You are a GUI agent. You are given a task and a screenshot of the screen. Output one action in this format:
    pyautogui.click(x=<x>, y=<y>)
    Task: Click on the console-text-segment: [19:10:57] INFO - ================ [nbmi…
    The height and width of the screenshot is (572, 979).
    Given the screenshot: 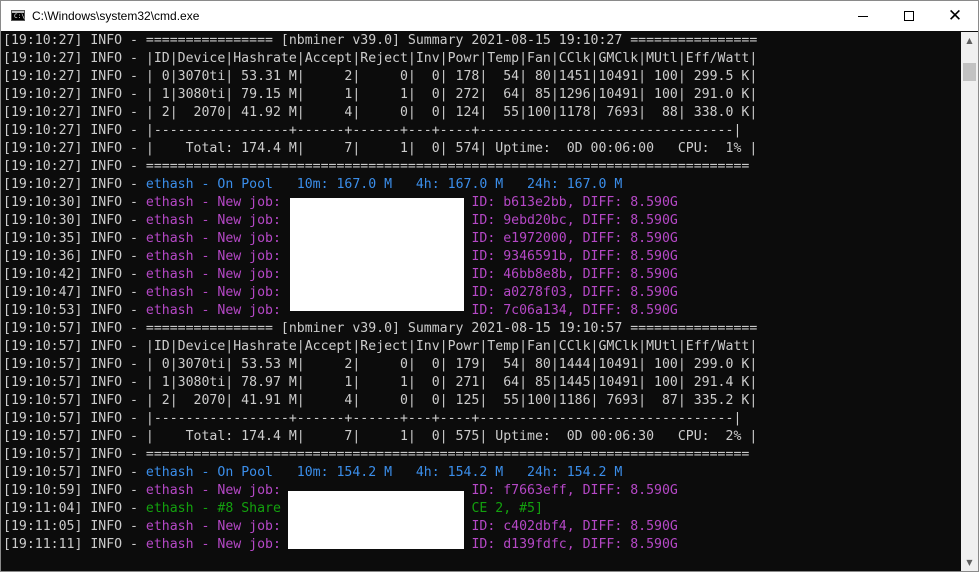 What is the action you would take?
    pyautogui.click(x=380, y=328)
    